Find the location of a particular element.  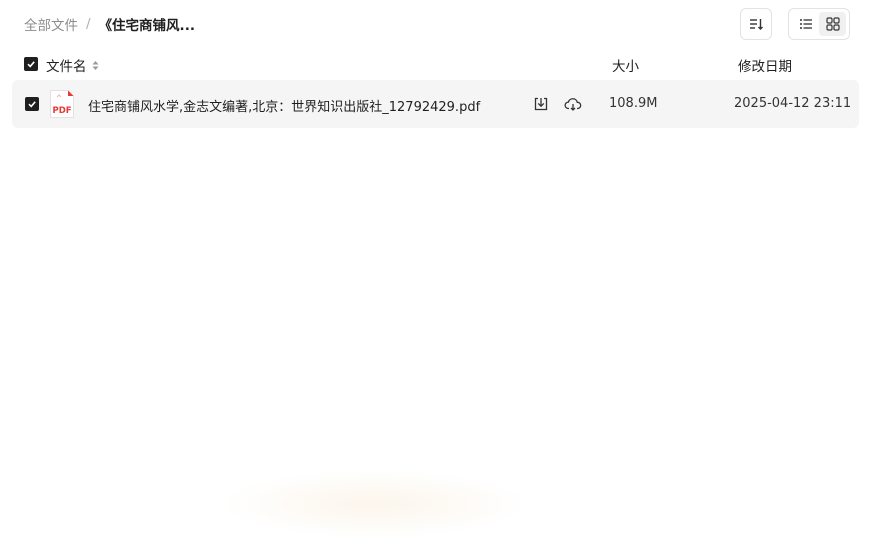

pdf-type-label: PDF is located at coordinates (62, 111).